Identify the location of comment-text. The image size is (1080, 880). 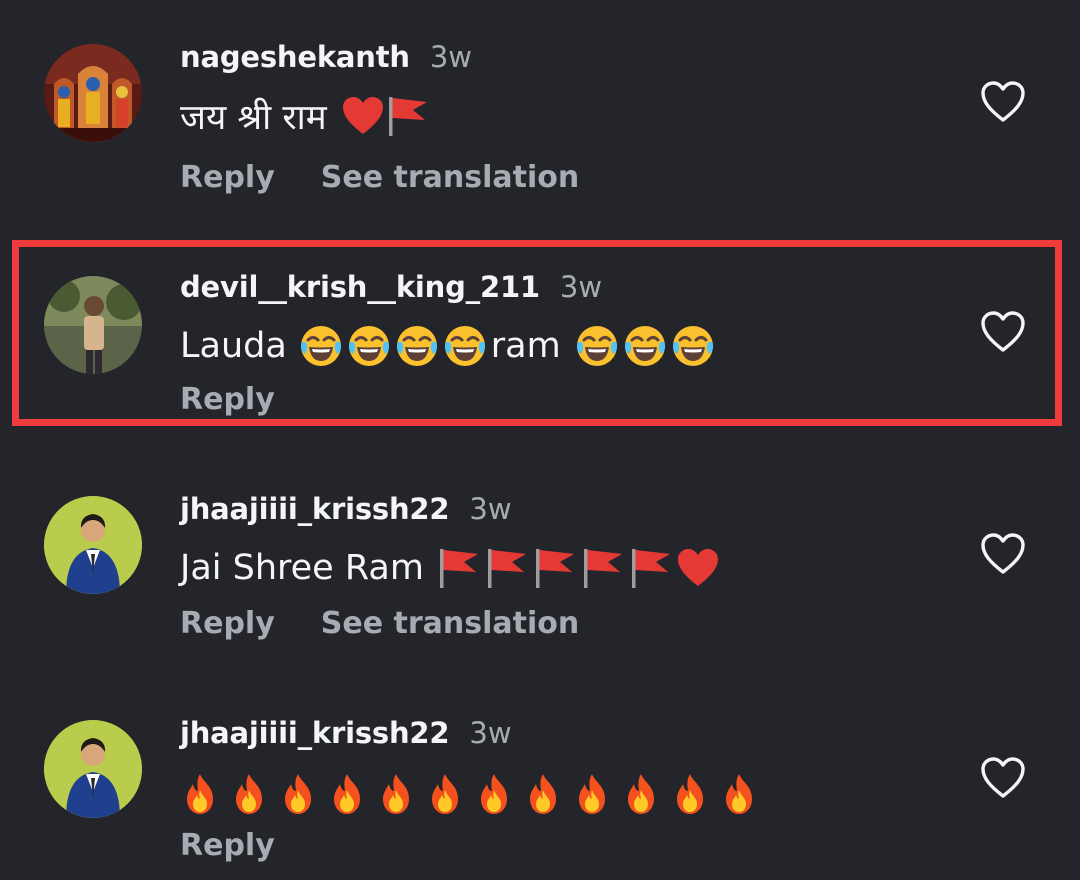
(474, 794).